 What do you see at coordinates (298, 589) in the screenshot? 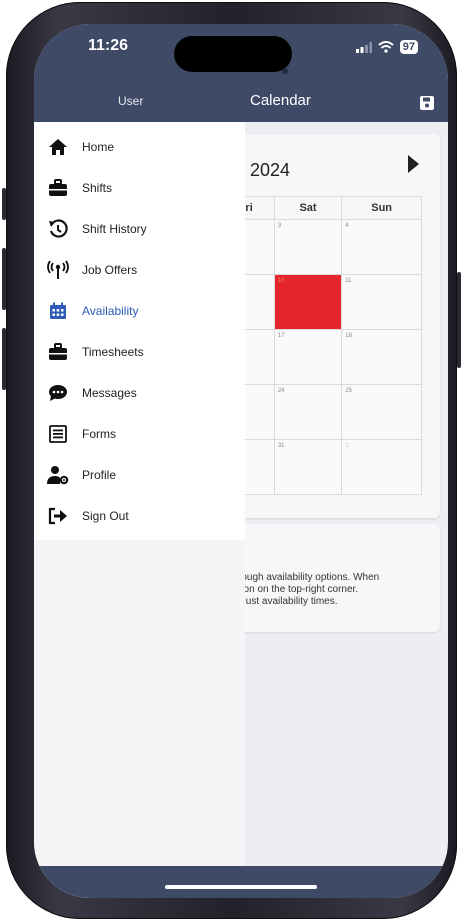
I see `info-line: tton on the top-right corner.` at bounding box center [298, 589].